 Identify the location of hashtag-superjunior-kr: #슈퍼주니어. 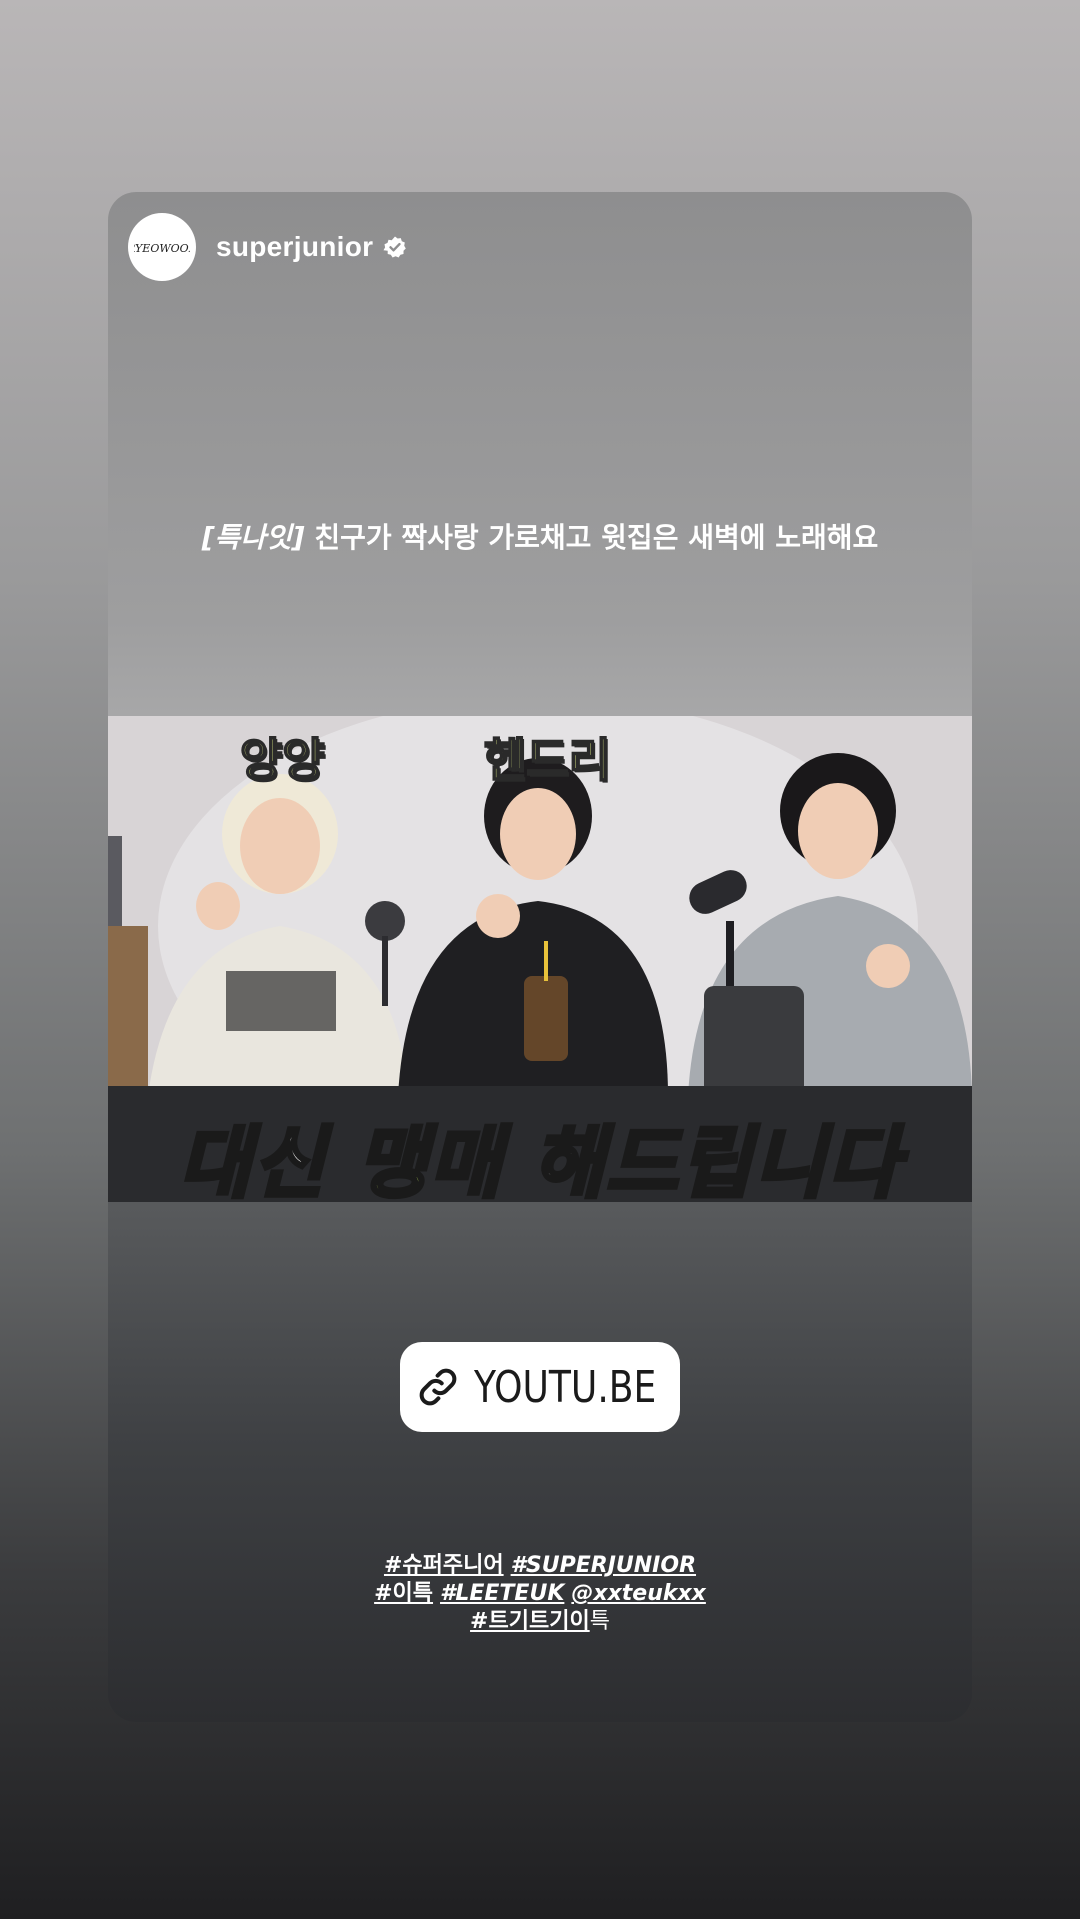
(444, 1565).